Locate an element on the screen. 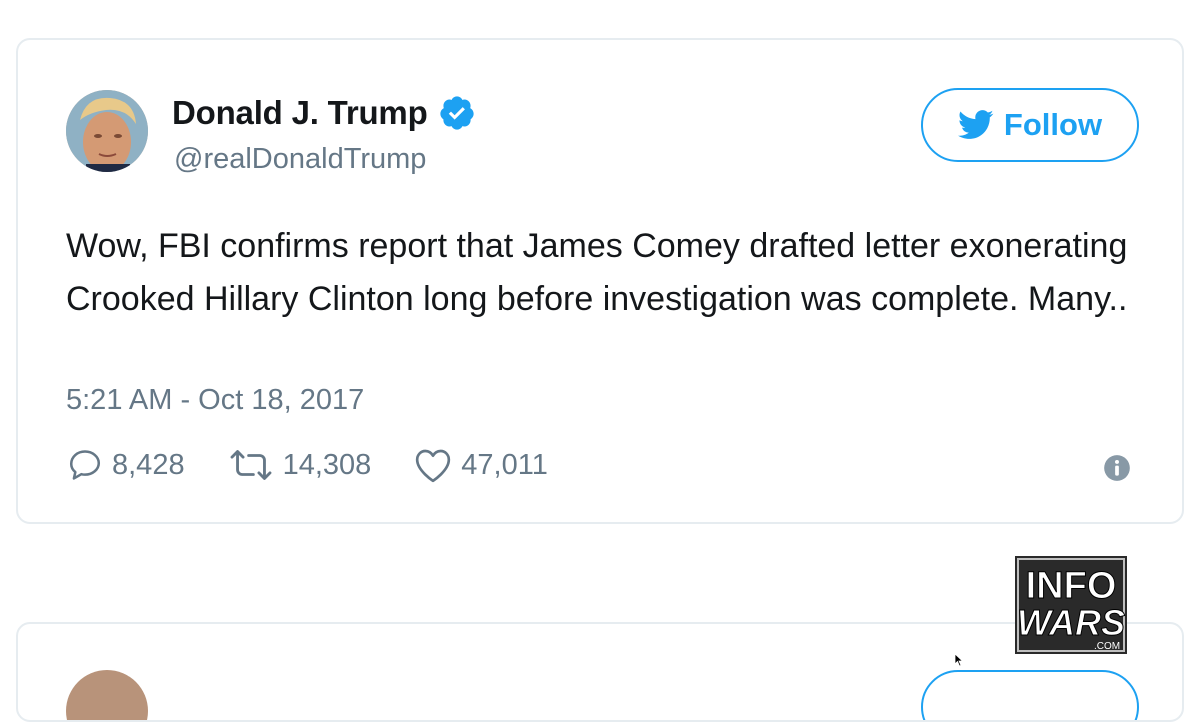  display-name: Donald J. Trump is located at coordinates (300, 113).